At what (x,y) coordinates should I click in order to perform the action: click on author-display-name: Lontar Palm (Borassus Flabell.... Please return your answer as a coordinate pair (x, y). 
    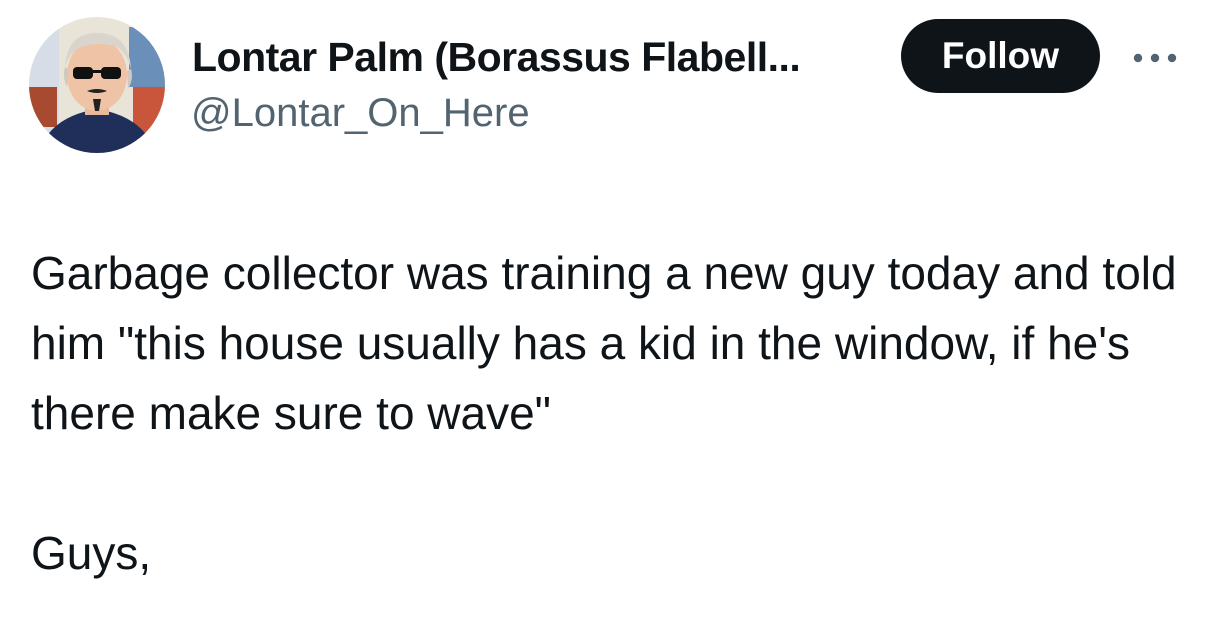
    Looking at the image, I should click on (496, 57).